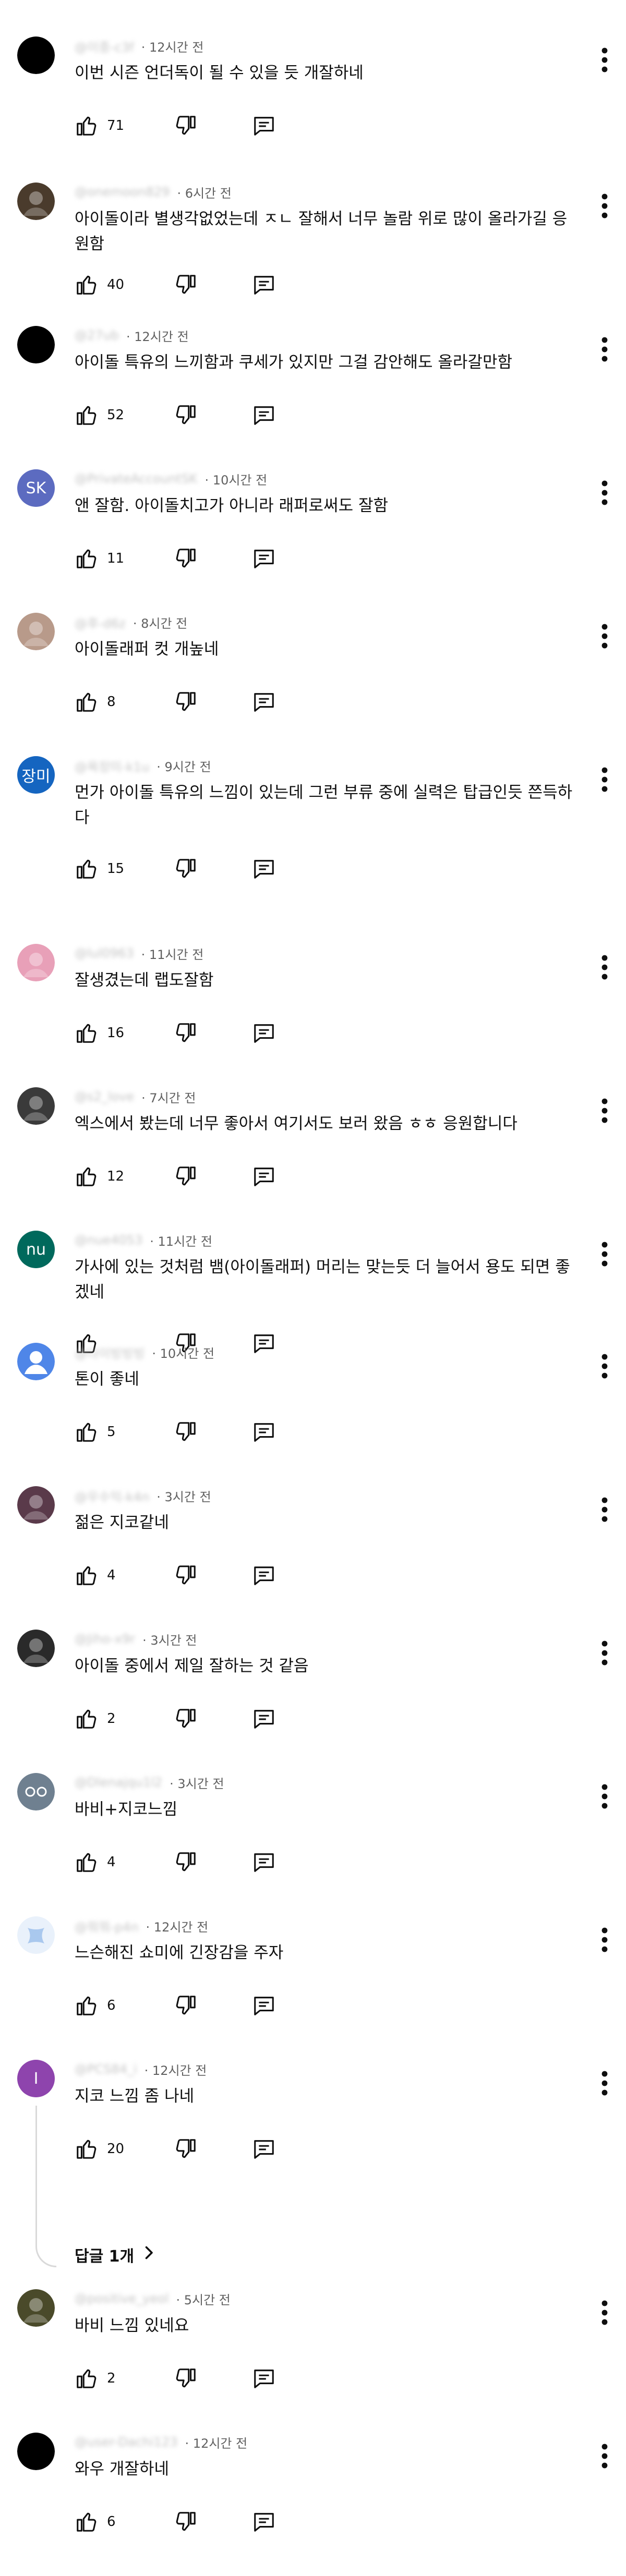  What do you see at coordinates (121, 2298) in the screenshot?
I see `author-handle: @positive_yeol` at bounding box center [121, 2298].